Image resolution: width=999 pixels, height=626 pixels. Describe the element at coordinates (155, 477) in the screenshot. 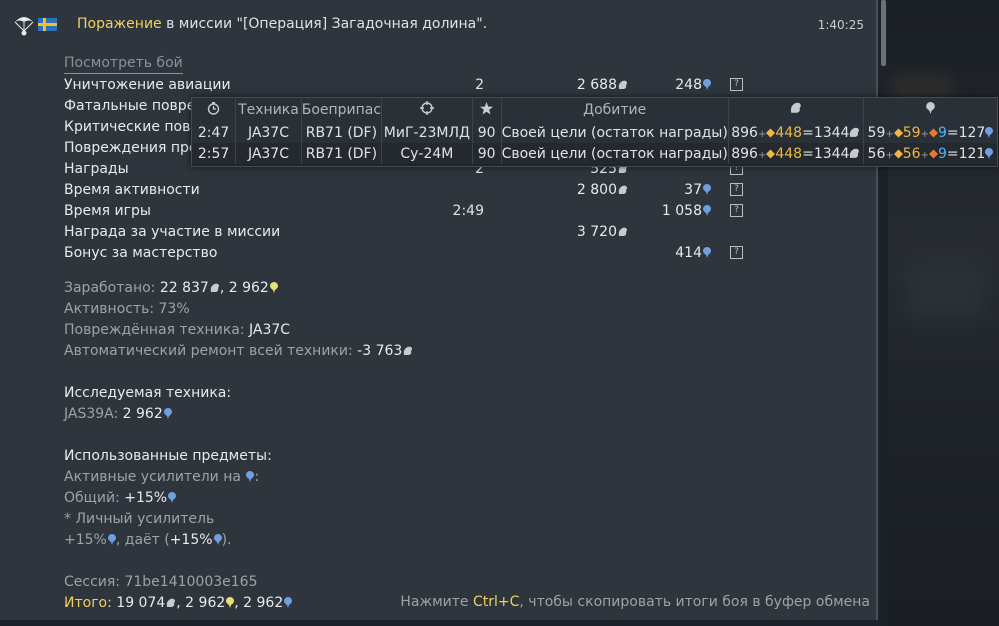

I see `boosters-label: Активные усилители на` at that location.